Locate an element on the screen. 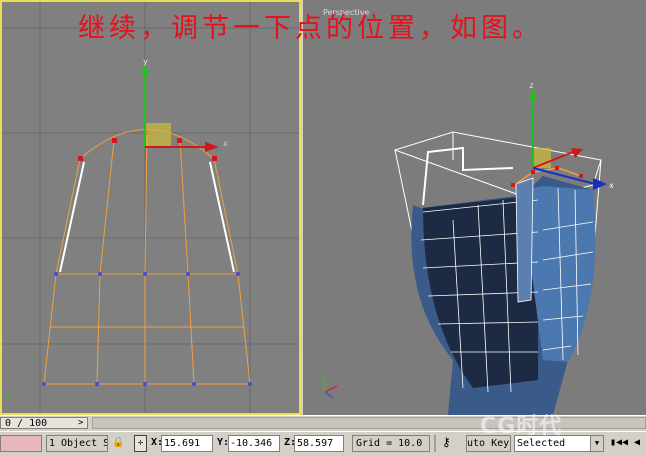 This screenshot has height=456, width=646. gizmo-icon: z x is located at coordinates (571, 135).